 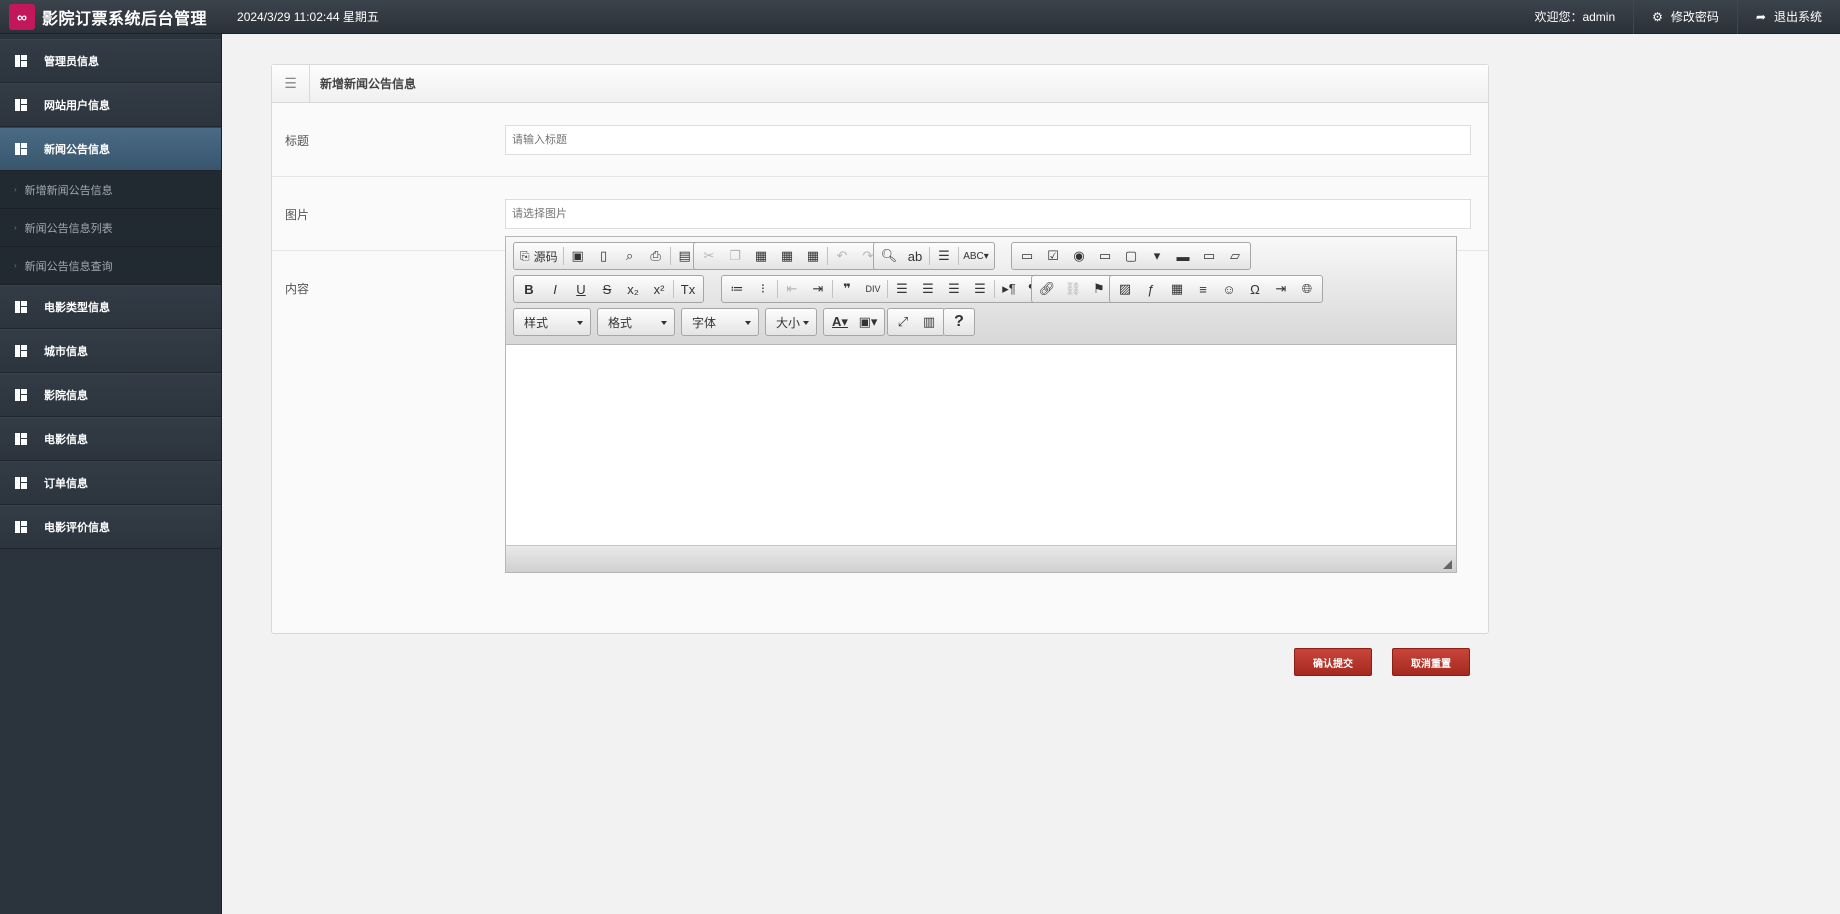 I want to click on underline-button: U, so click(x=581, y=289).